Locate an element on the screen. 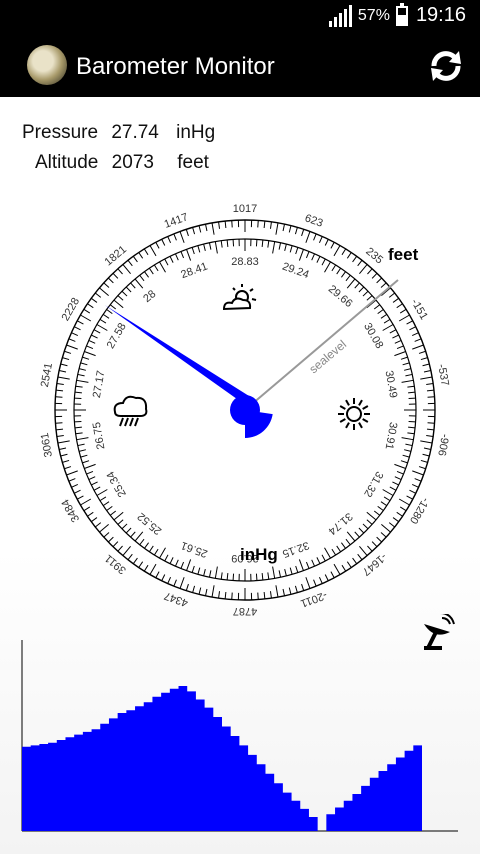 Image resolution: width=480 pixels, height=854 pixels. feet-tick-label: 3911 is located at coordinates (116, 564).